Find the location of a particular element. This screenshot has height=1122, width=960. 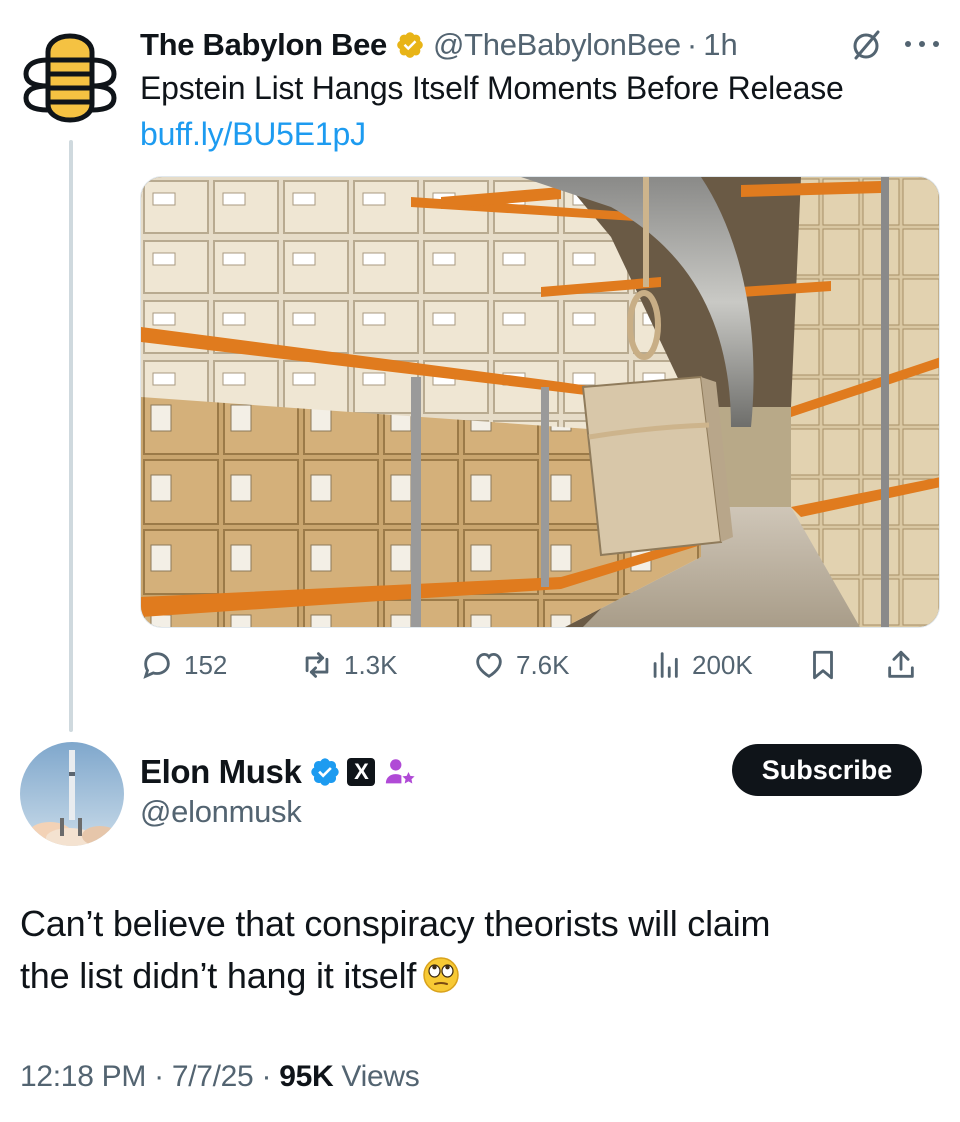

quoted-tweet-link: buff.ly/BU5E1pJ is located at coordinates (253, 134).